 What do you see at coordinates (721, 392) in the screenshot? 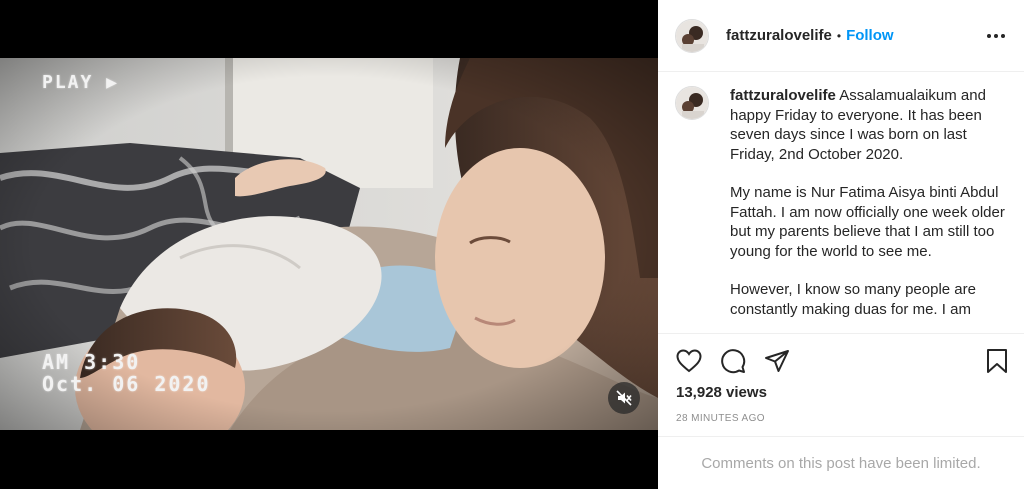
I see `view-count: 13,928 views` at bounding box center [721, 392].